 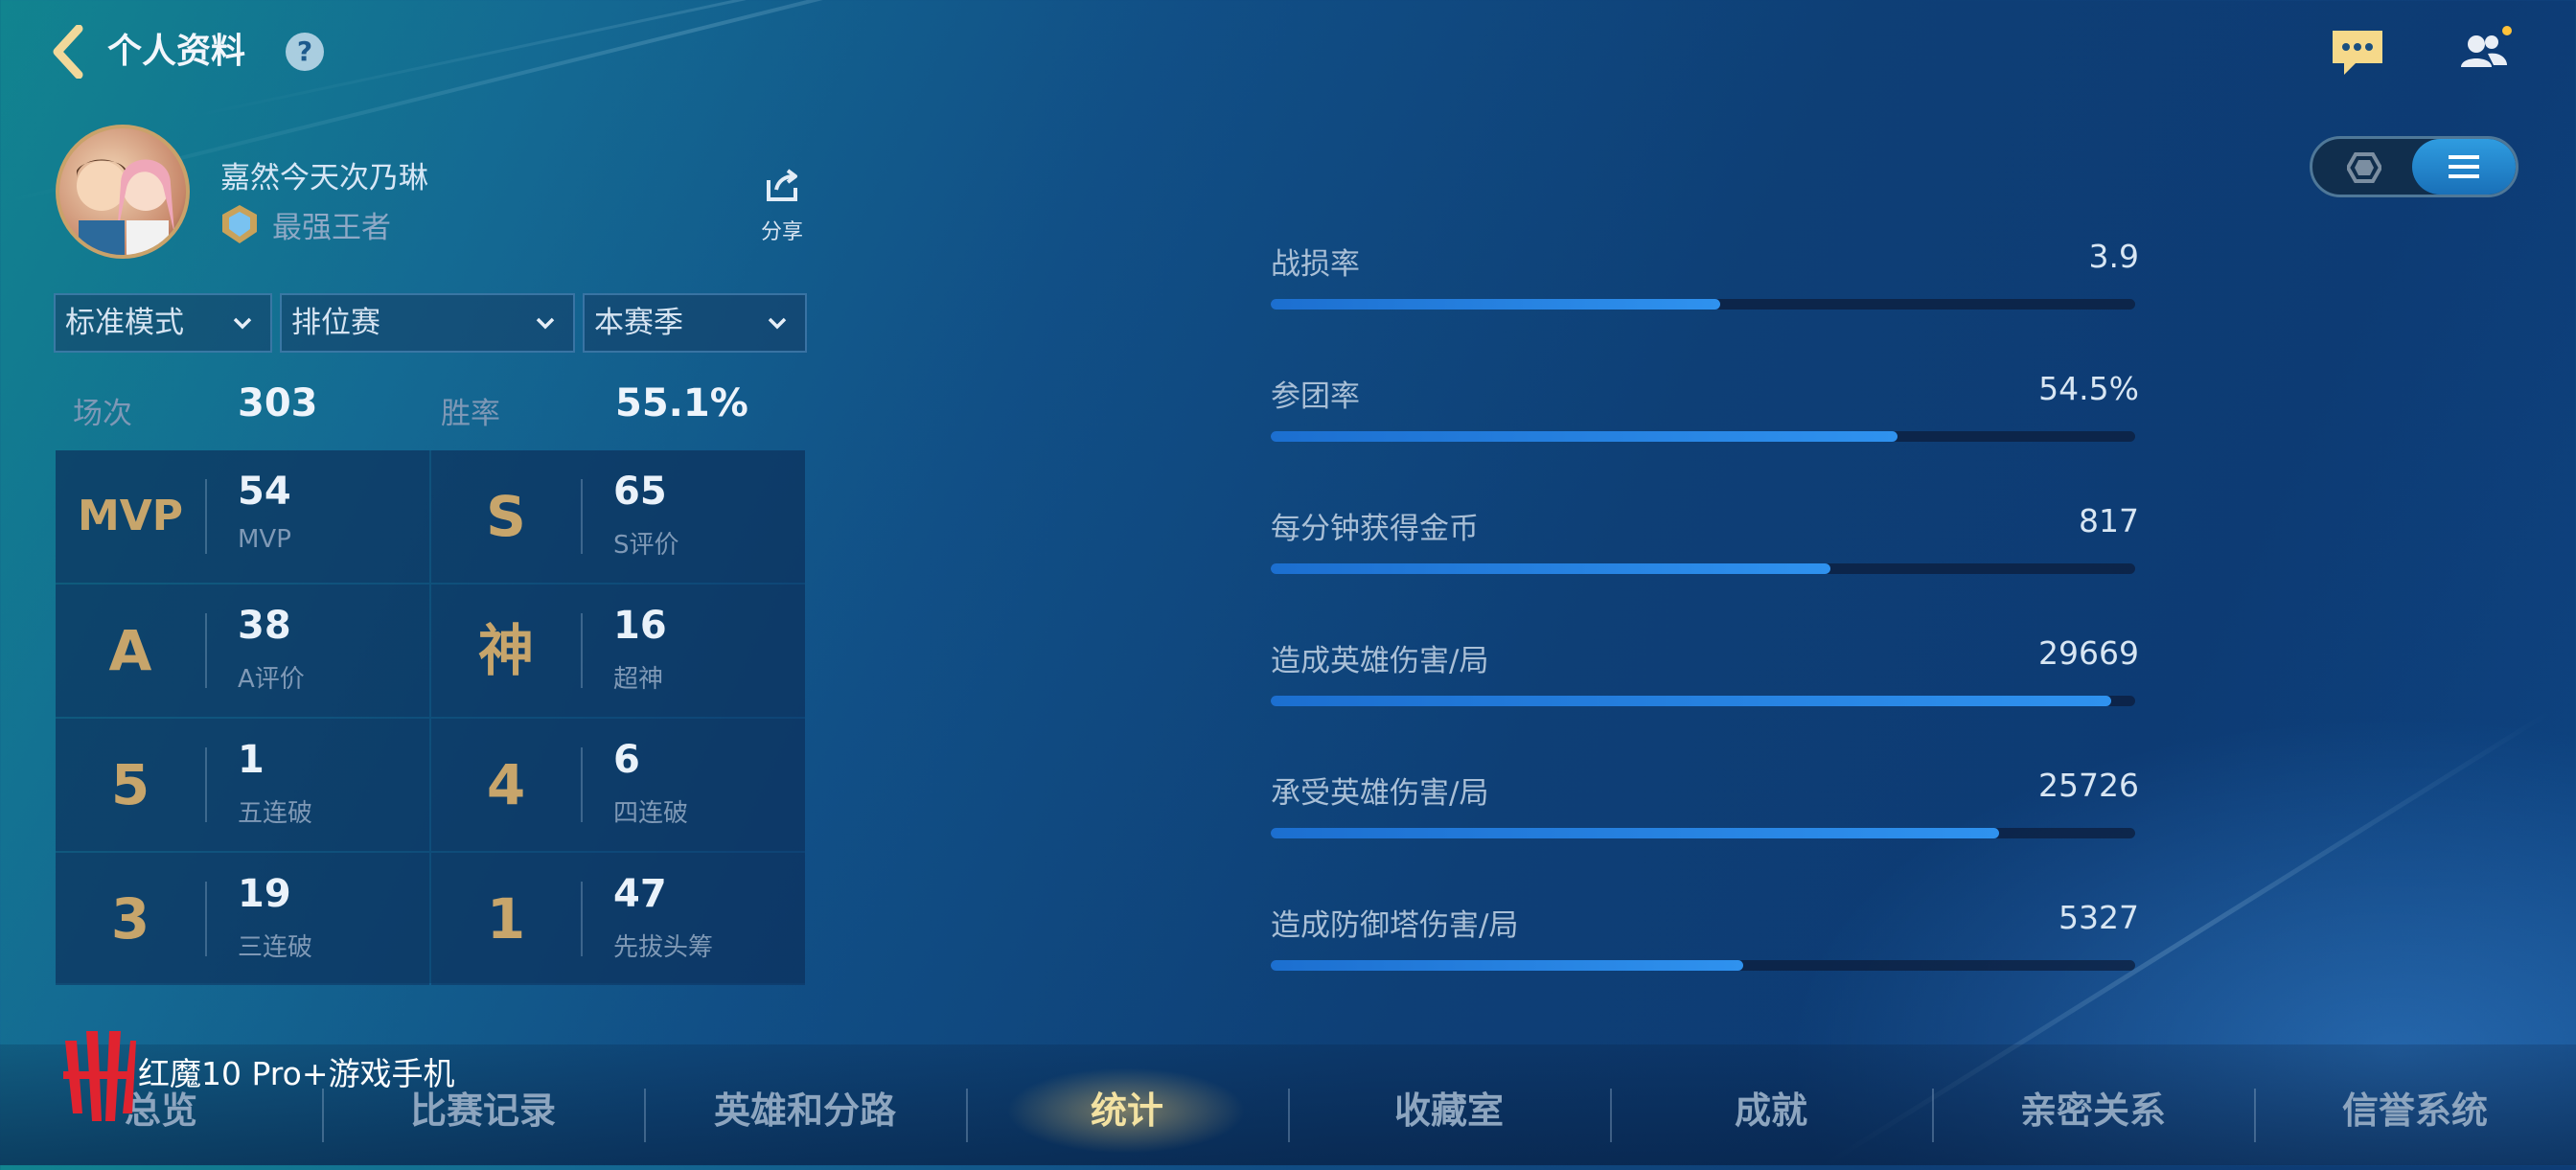 What do you see at coordinates (618, 651) in the screenshot?
I see `achievement-godlike: 神 16 超神` at bounding box center [618, 651].